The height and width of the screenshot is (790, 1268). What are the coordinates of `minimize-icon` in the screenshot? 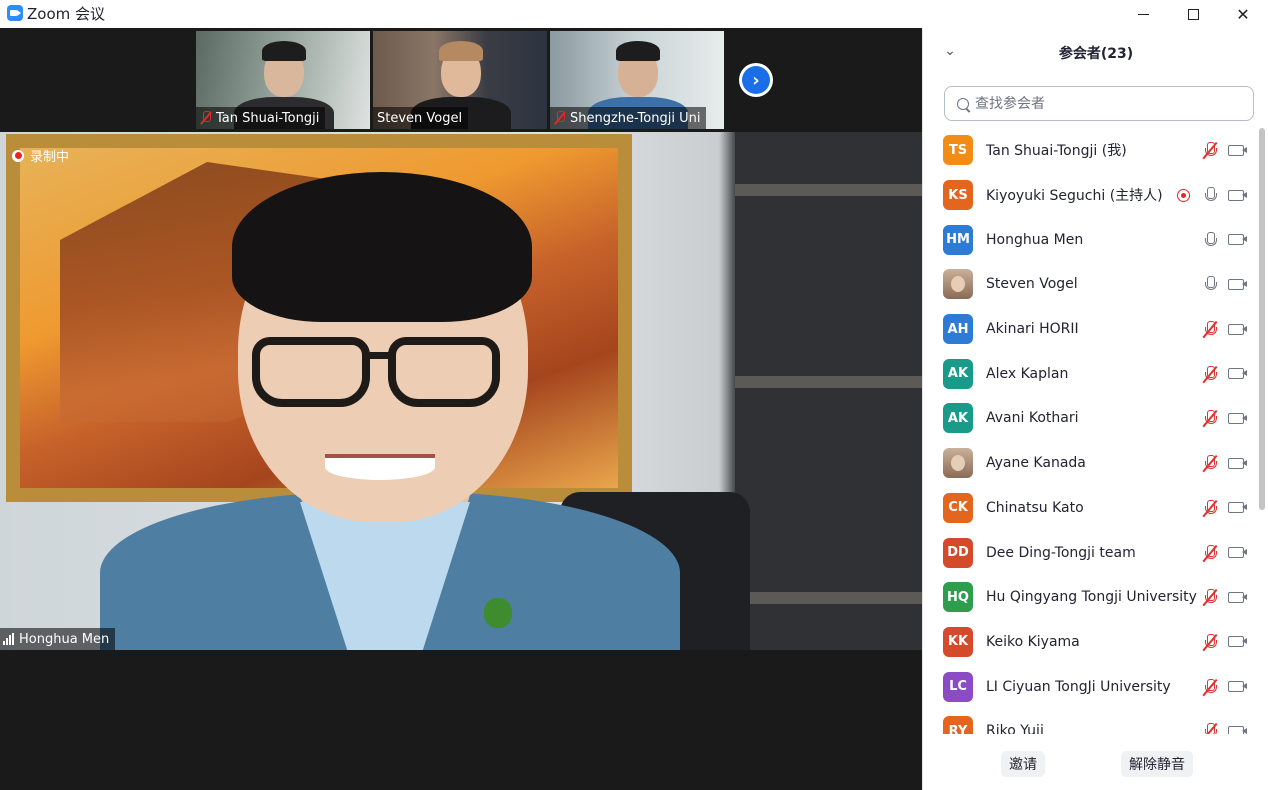 It's located at (1143, 14).